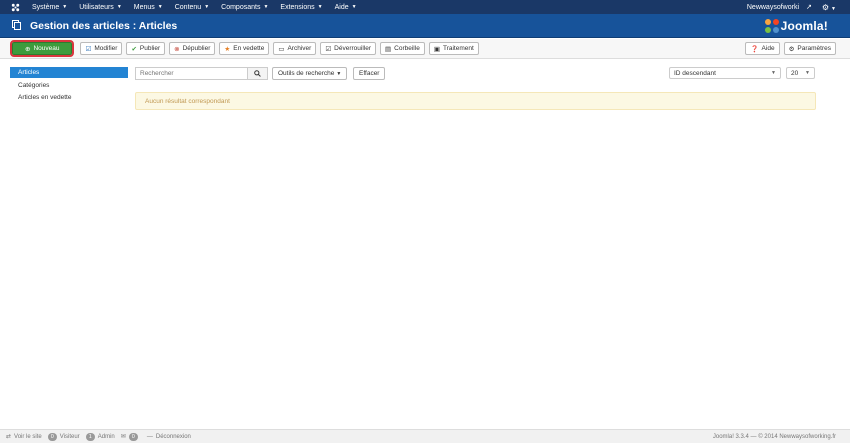 This screenshot has height=443, width=850. What do you see at coordinates (177, 49) in the screenshot?
I see `cancel-circle-icon: ⊗` at bounding box center [177, 49].